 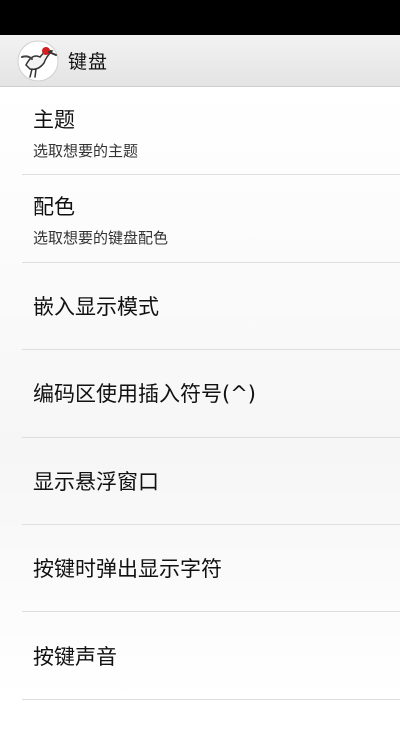 I want to click on setting-embedded-display-mode: 嵌入显示模式, so click(x=211, y=307).